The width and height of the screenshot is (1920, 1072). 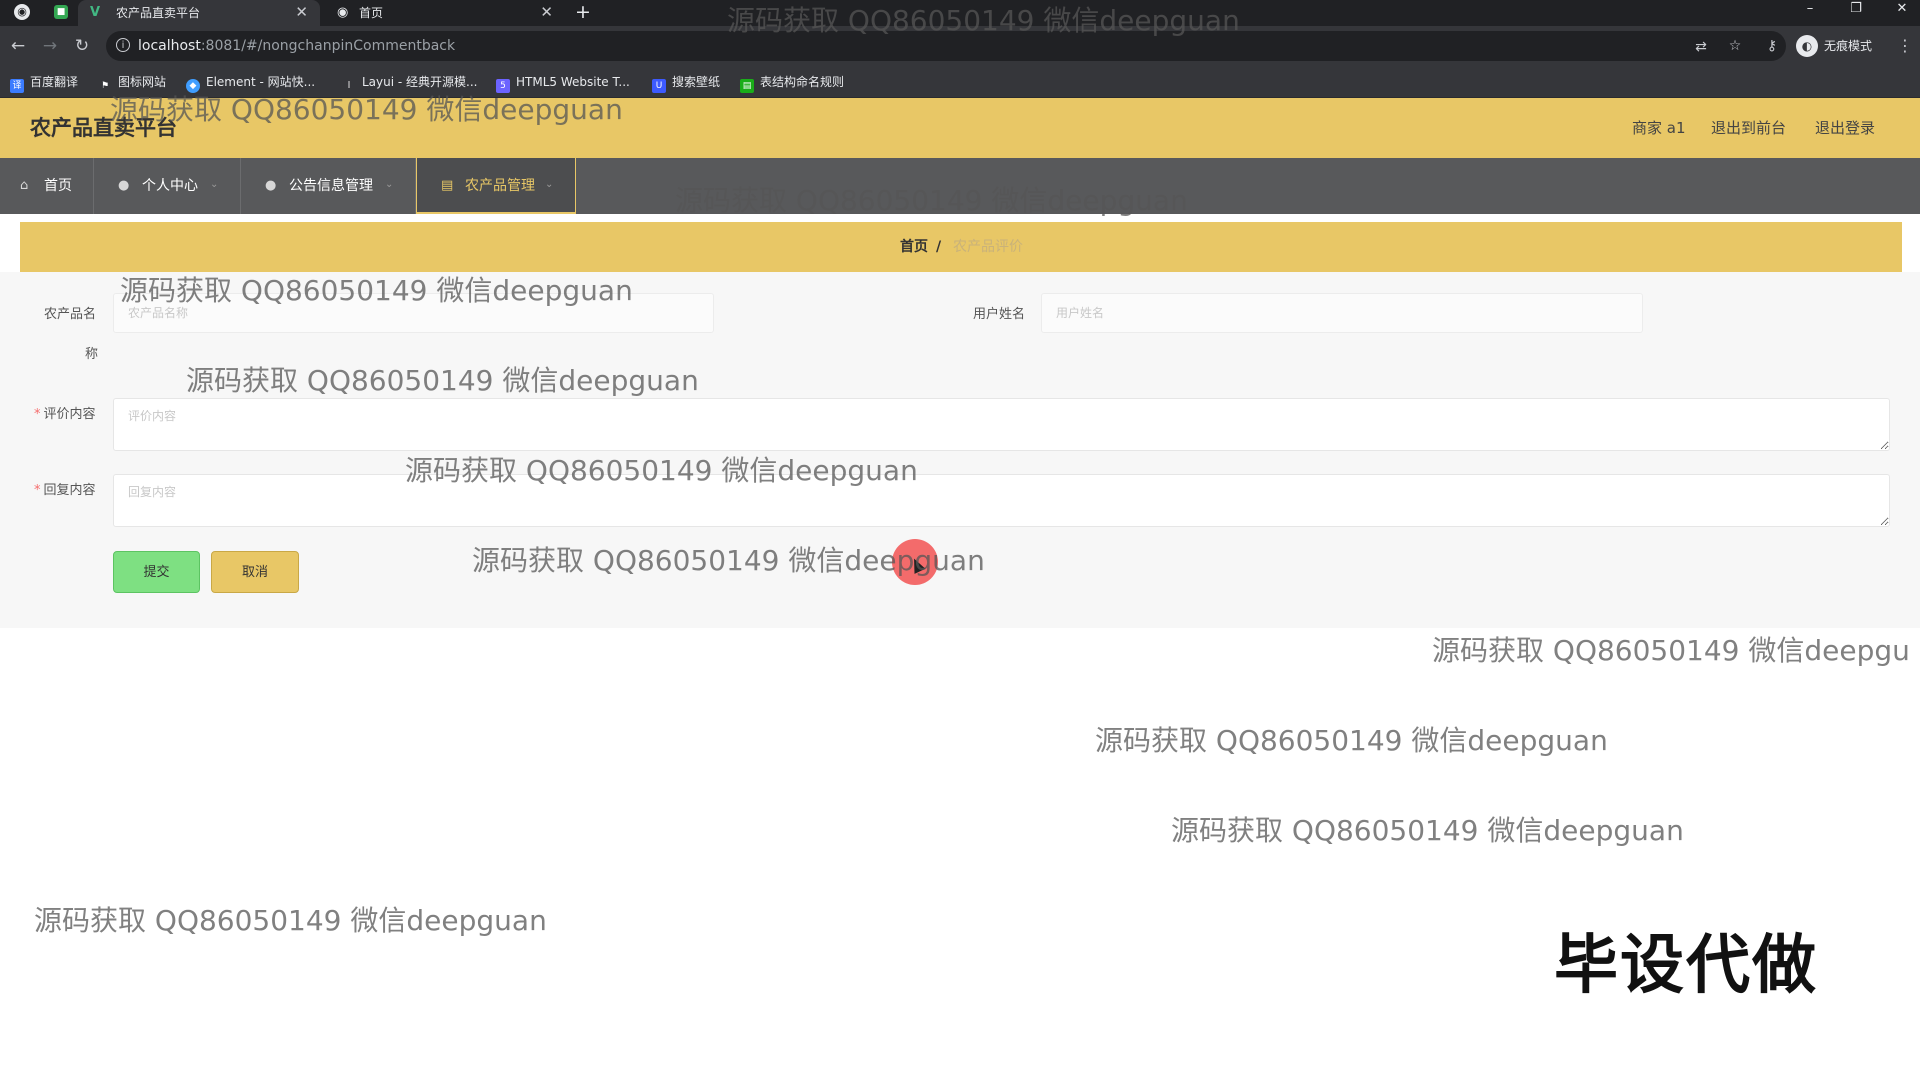 What do you see at coordinates (103, 128) in the screenshot?
I see `page-title: 农产品直卖平台` at bounding box center [103, 128].